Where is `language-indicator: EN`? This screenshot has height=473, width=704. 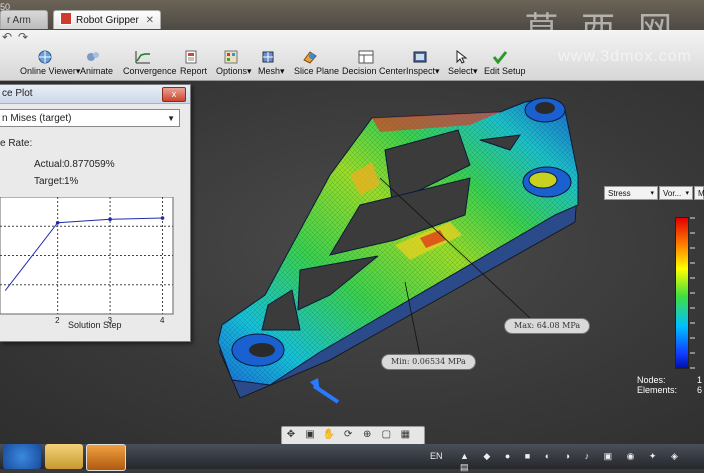 language-indicator: EN is located at coordinates (436, 456).